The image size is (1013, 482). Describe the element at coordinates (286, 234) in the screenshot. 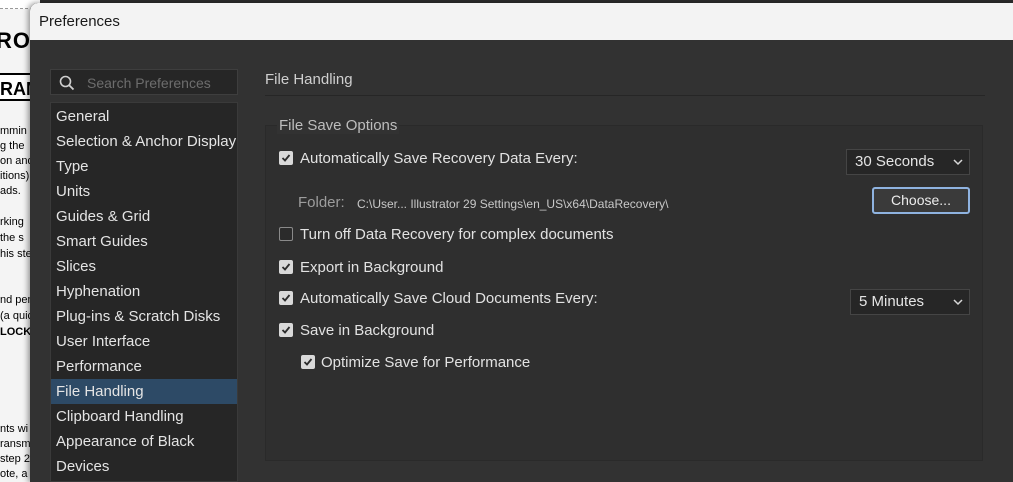

I see `turn-off-recovery-checkbox` at that location.